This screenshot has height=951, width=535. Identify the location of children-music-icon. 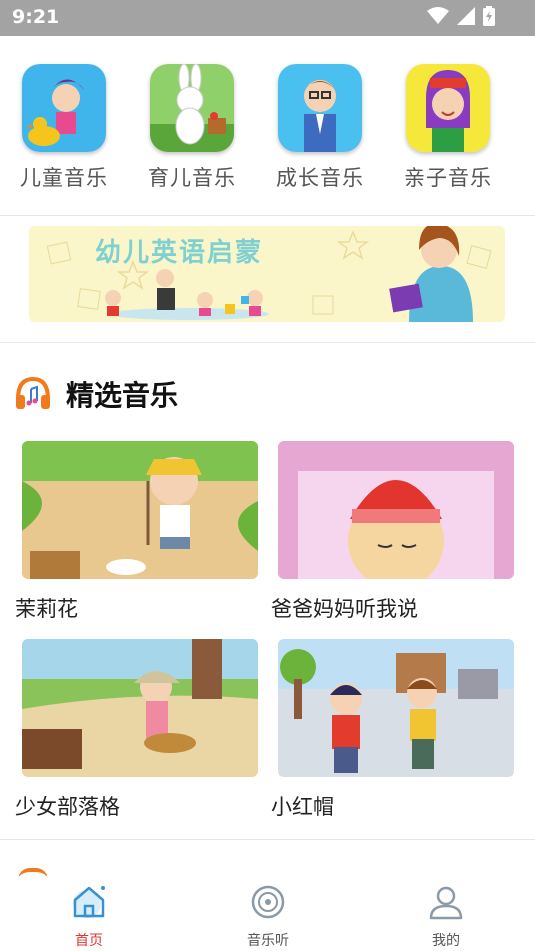
(64, 108).